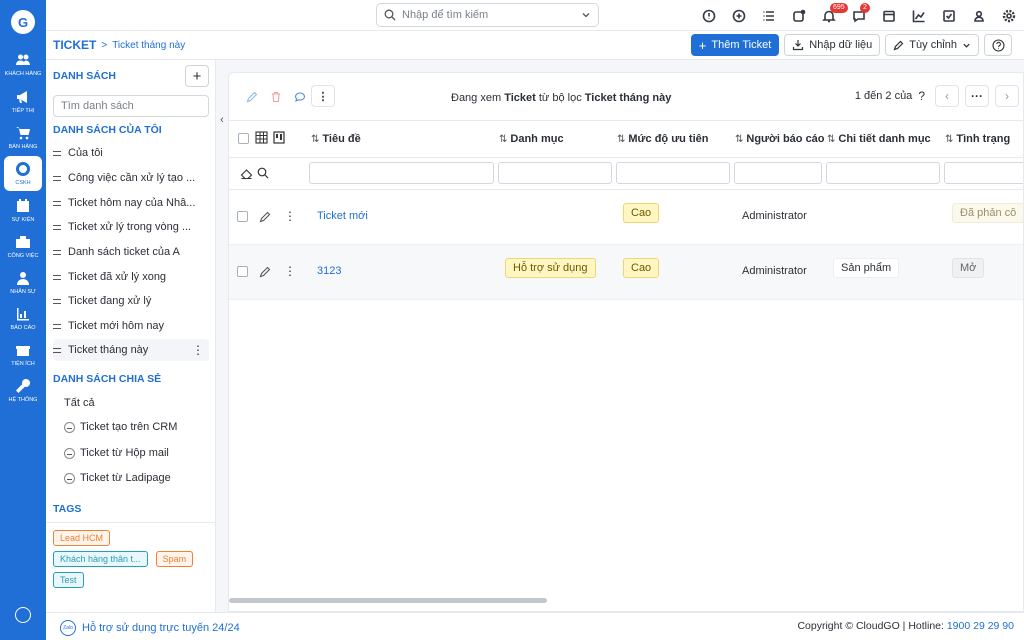 This screenshot has width=1024, height=640. Describe the element at coordinates (131, 277) in the screenshot. I see `my-list-item: Ticket đã xử lý xong` at that location.